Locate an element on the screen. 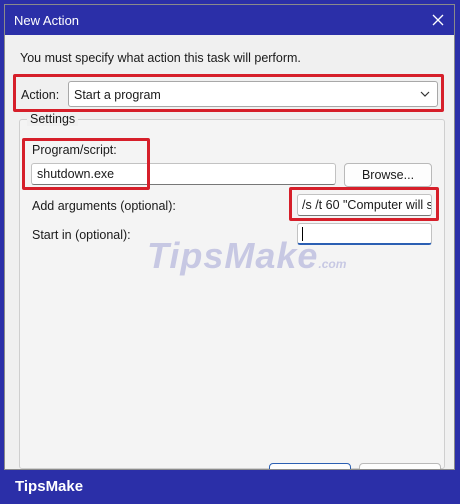 Image resolution: width=460 pixels, height=504 pixels. close-button is located at coordinates (438, 20).